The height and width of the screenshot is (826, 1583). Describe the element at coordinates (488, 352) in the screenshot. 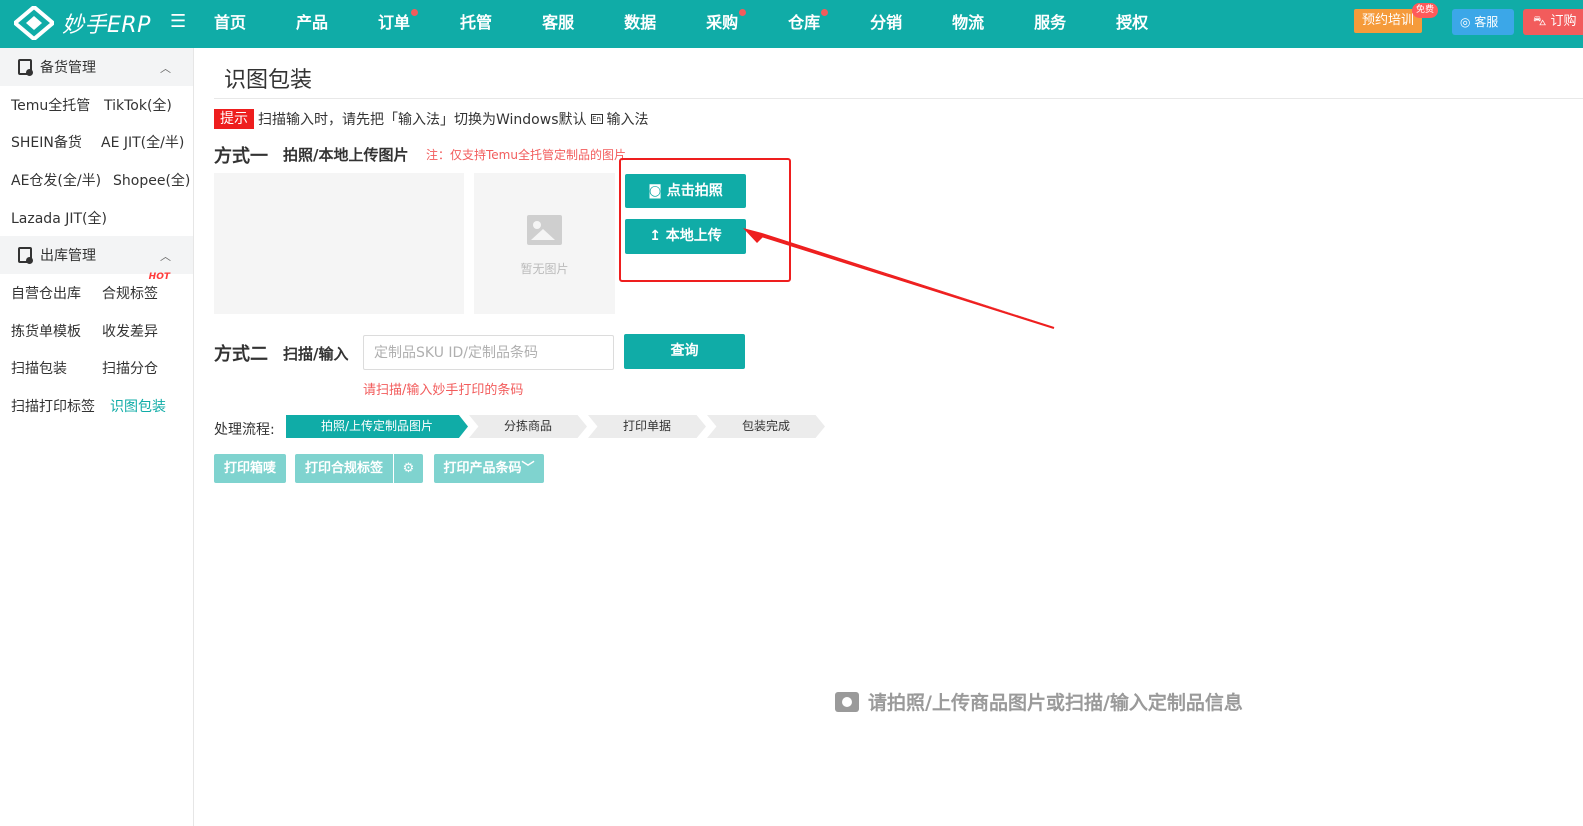

I see `sku-search-input` at that location.